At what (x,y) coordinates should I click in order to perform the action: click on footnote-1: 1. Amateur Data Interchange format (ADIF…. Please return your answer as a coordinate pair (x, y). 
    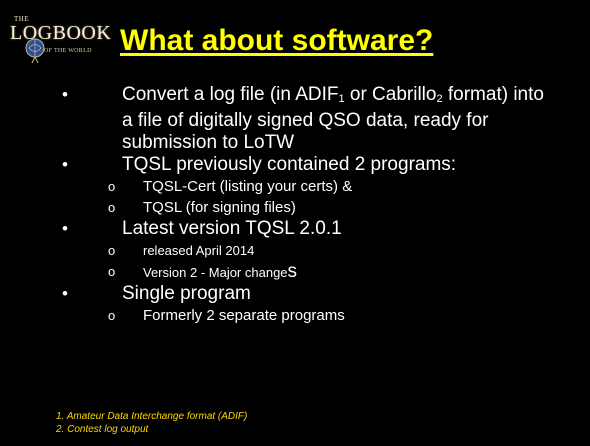
    Looking at the image, I should click on (152, 416).